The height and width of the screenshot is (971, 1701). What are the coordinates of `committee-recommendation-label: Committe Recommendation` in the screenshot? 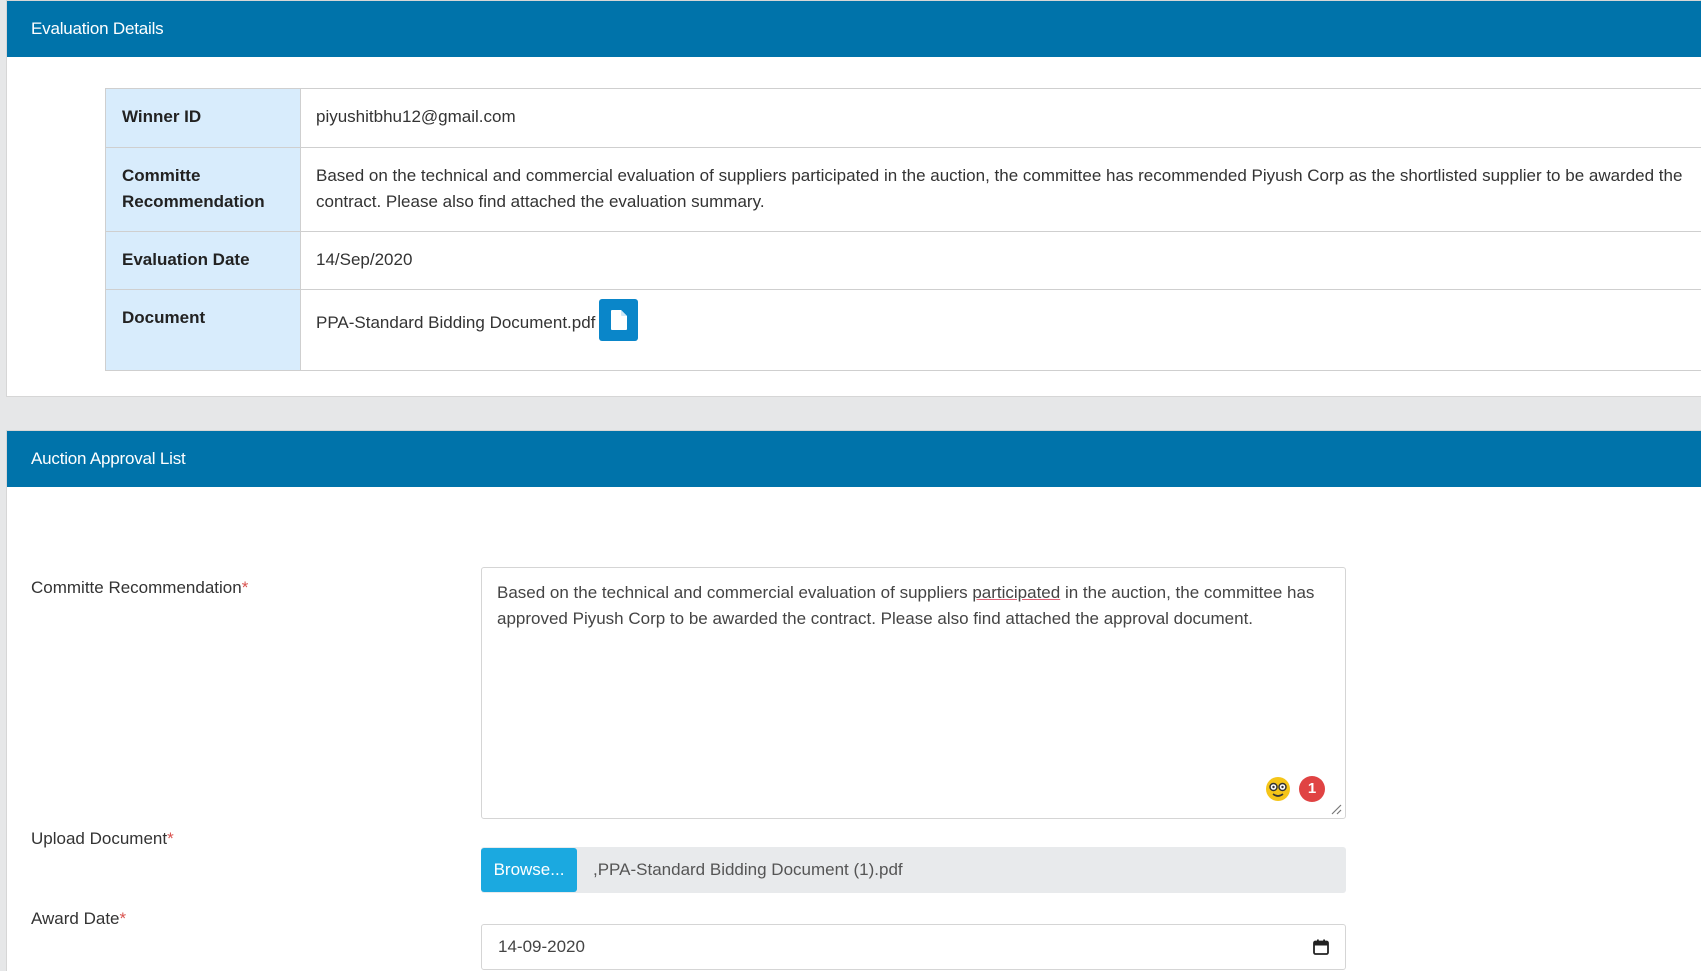 It's located at (203, 189).